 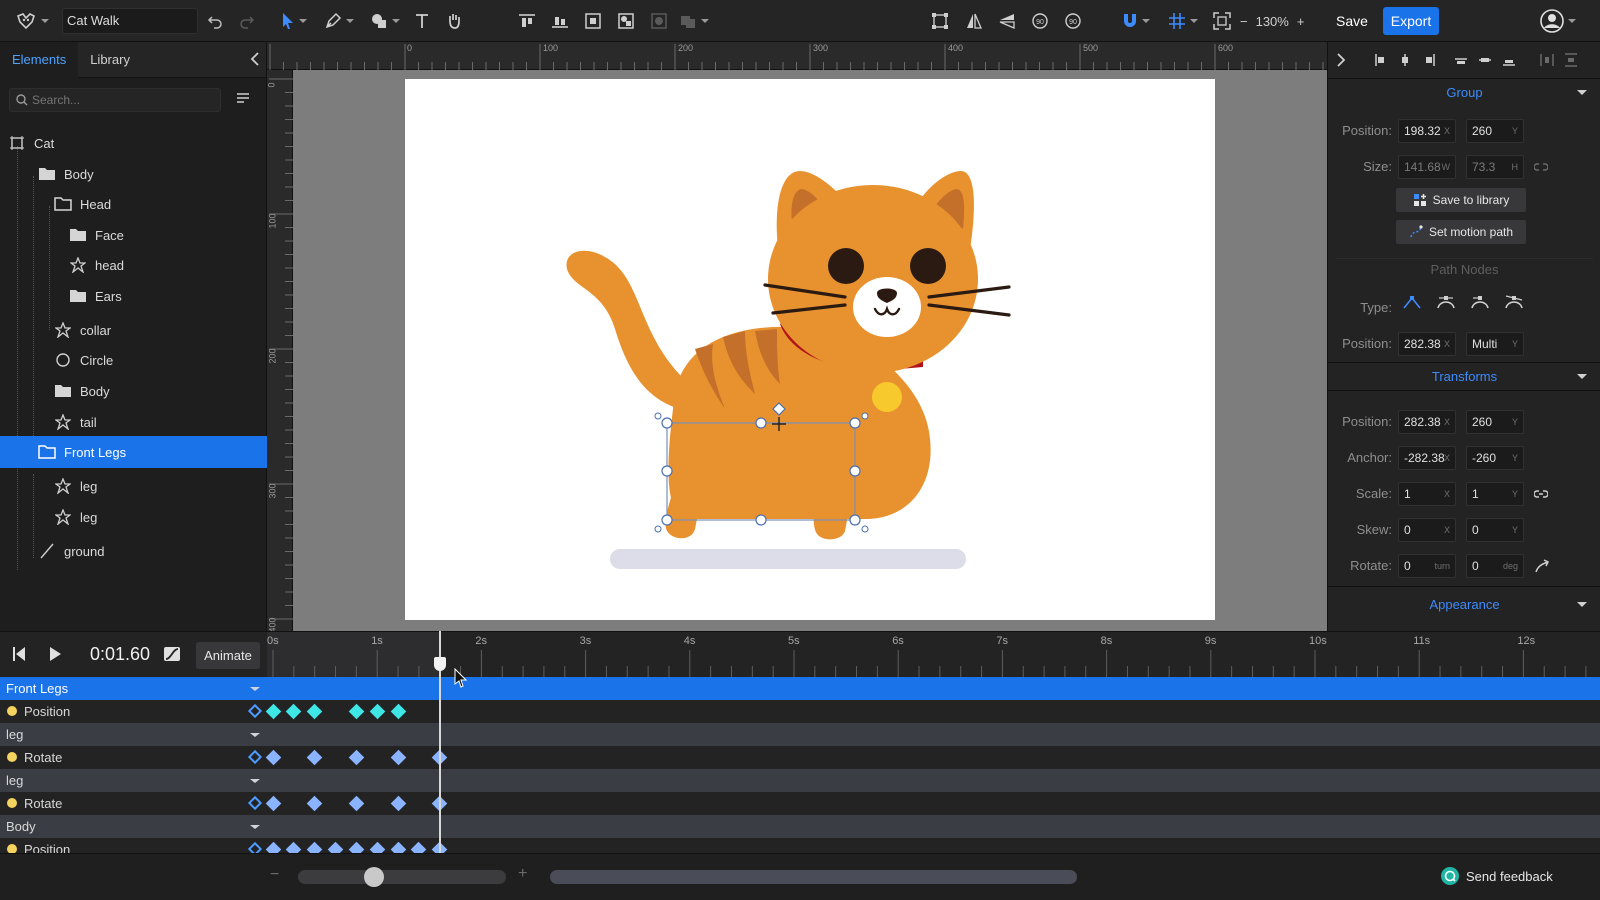 What do you see at coordinates (1495, 131) in the screenshot?
I see `group-position-y-input: 260 Y` at bounding box center [1495, 131].